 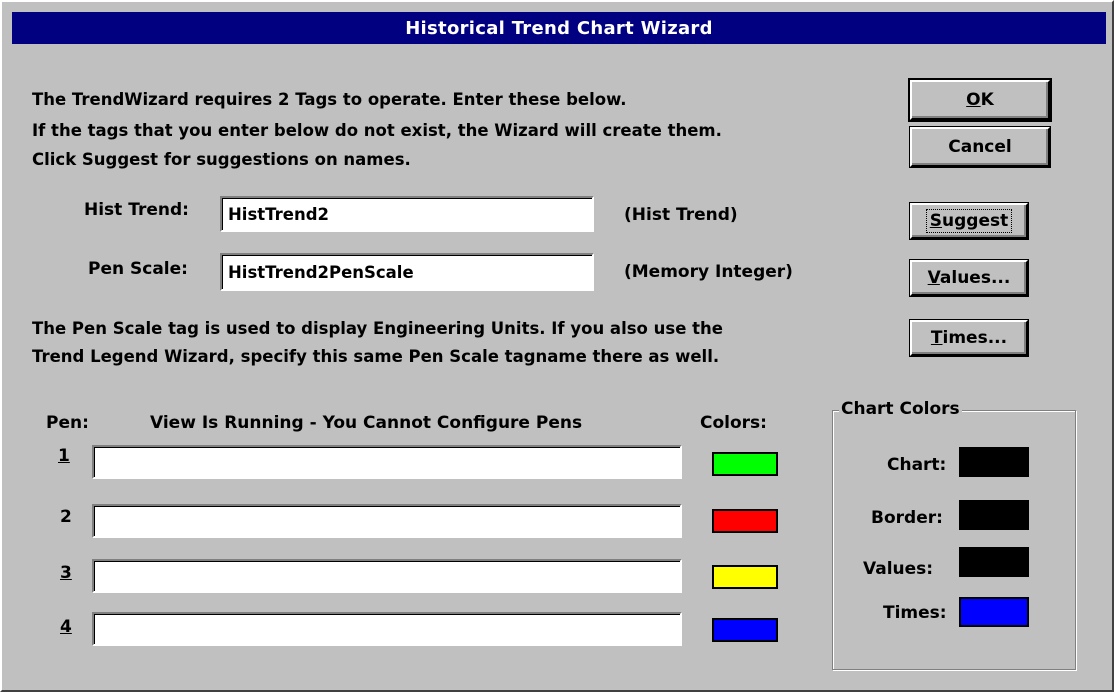 I want to click on cancel-label: Cancel, so click(x=980, y=147).